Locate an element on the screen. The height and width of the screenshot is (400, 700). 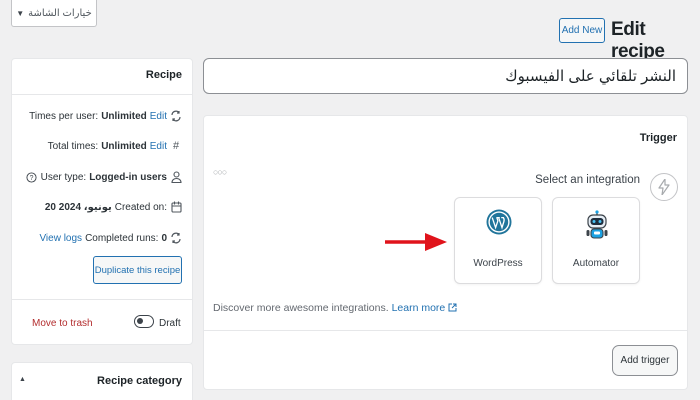
select-integration-label: Select an integration is located at coordinates (587, 180).